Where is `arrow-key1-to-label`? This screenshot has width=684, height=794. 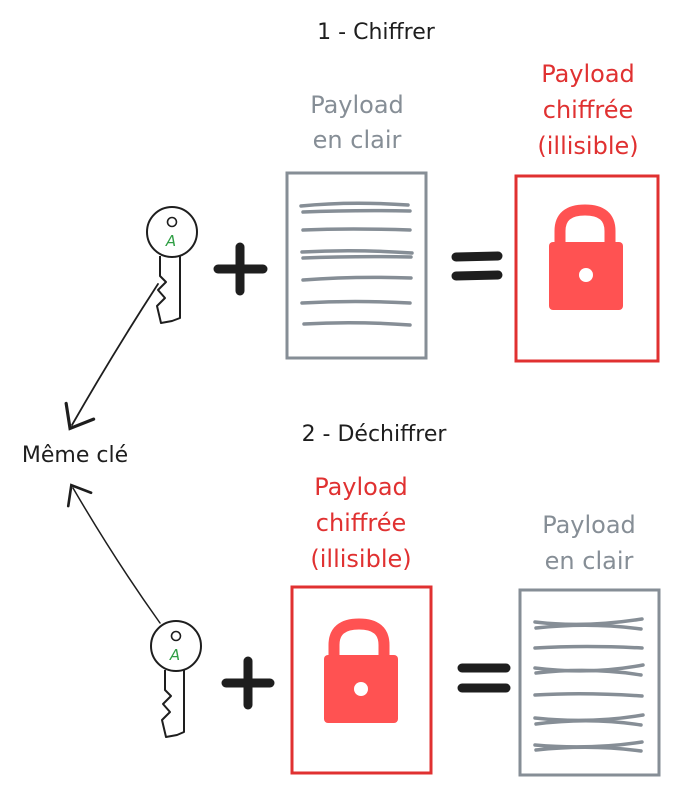 arrow-key1-to-label is located at coordinates (111, 357).